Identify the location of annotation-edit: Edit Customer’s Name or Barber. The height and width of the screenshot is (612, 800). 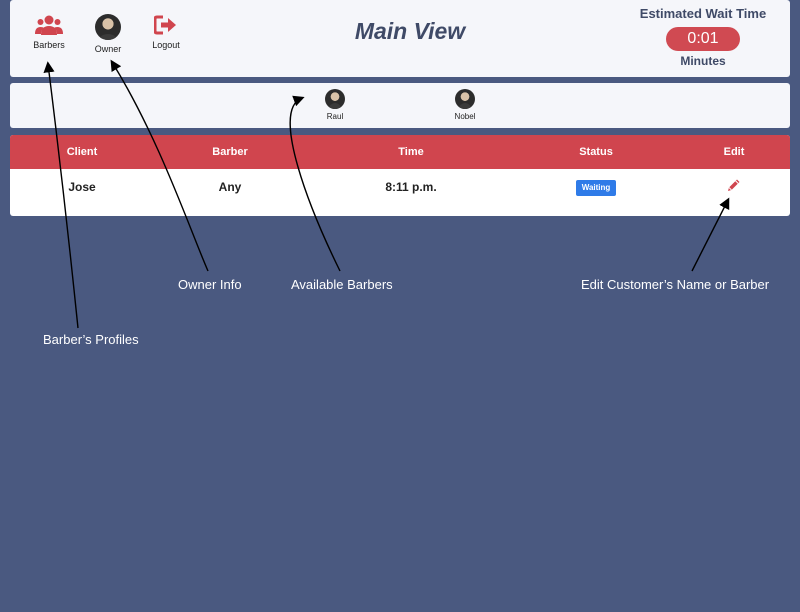
(675, 284).